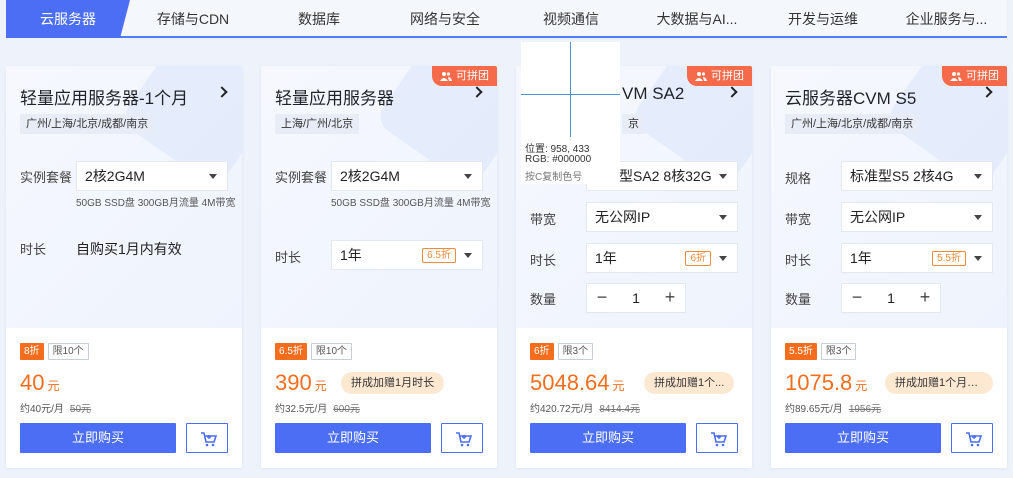 This screenshot has height=478, width=1013. What do you see at coordinates (917, 176) in the screenshot?
I see `spec-select: 标准型S5 2核4G` at bounding box center [917, 176].